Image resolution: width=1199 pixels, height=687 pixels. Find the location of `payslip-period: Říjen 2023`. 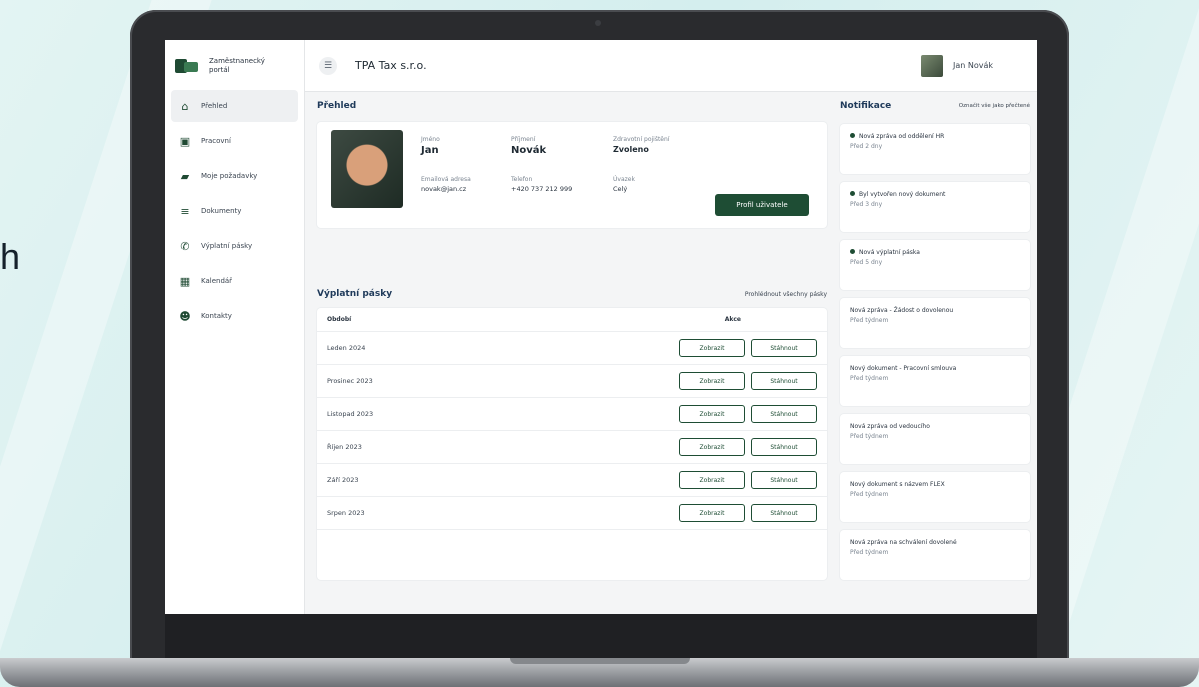

payslip-period: Říjen 2023 is located at coordinates (344, 447).